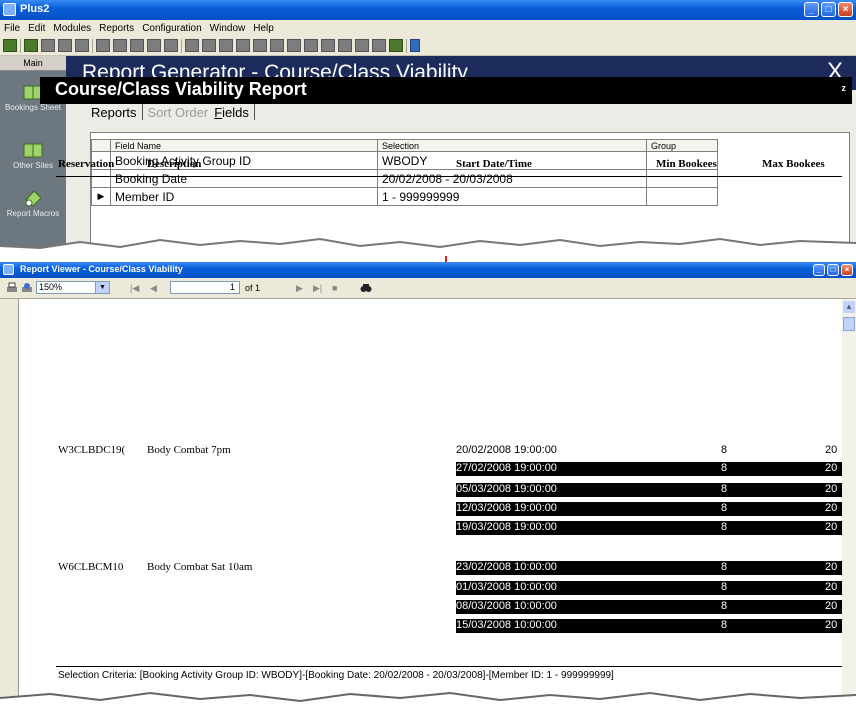 The height and width of the screenshot is (720, 856). What do you see at coordinates (243, 45) in the screenshot?
I see `filter-icon` at bounding box center [243, 45].